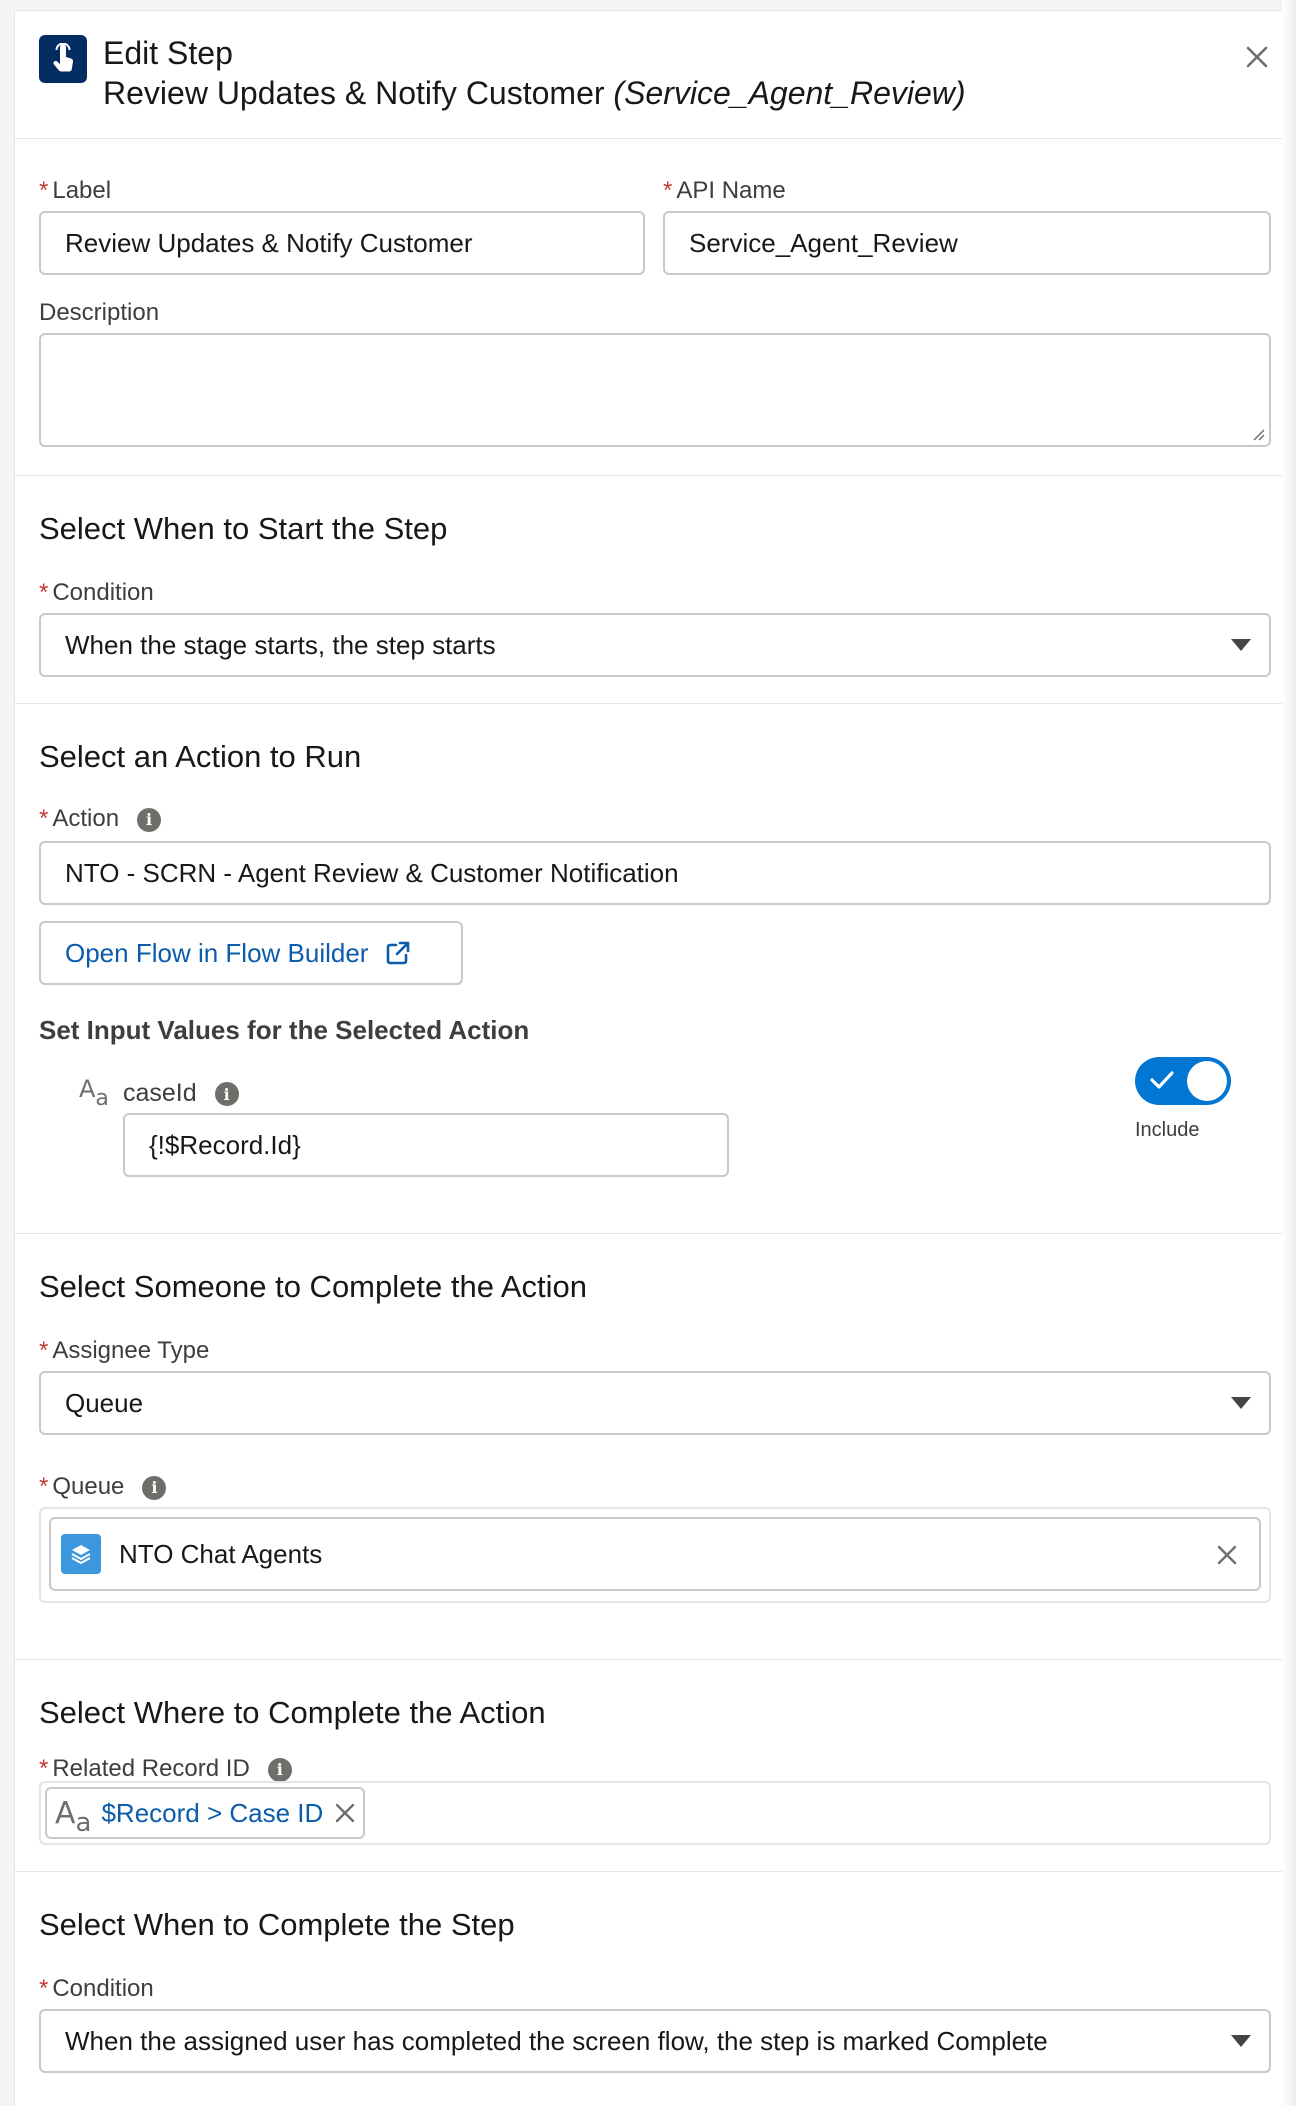 This screenshot has width=1296, height=2106. I want to click on where-section-title: Select Where to Complete the Action, so click(292, 1712).